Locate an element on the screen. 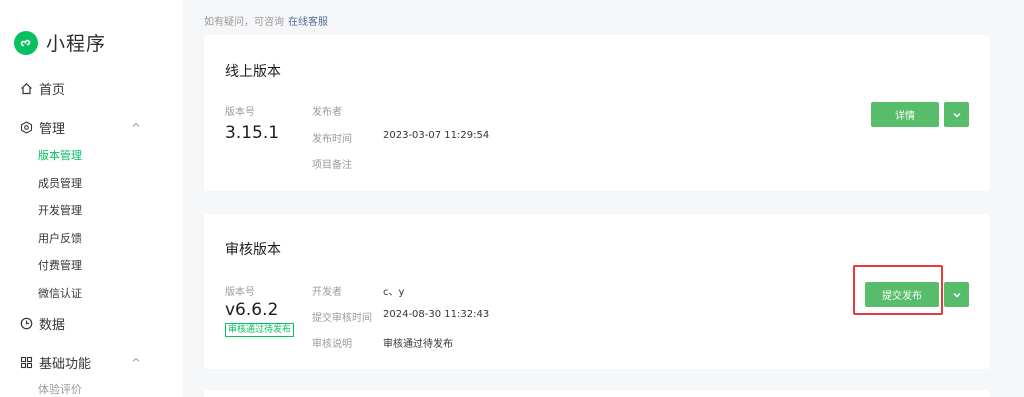  sidebar-item-manage: 管理 is located at coordinates (94, 127).